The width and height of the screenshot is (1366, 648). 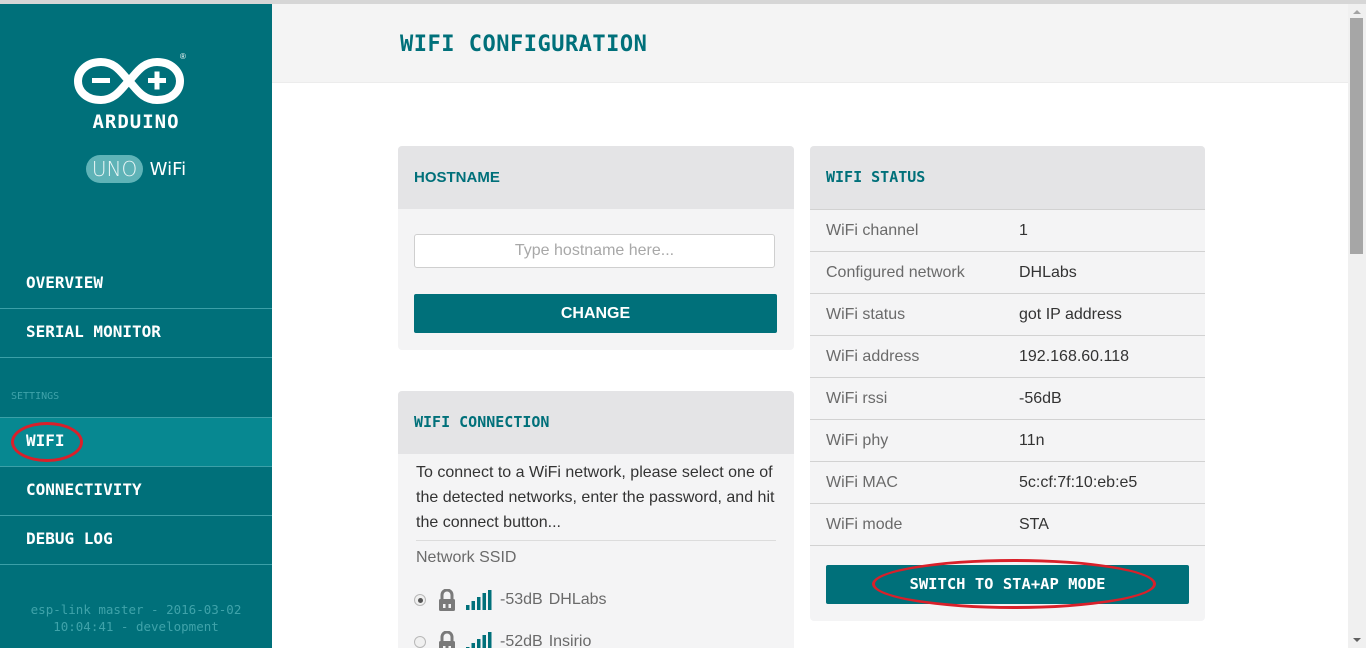 I want to click on status-value: 1, so click(x=1023, y=230).